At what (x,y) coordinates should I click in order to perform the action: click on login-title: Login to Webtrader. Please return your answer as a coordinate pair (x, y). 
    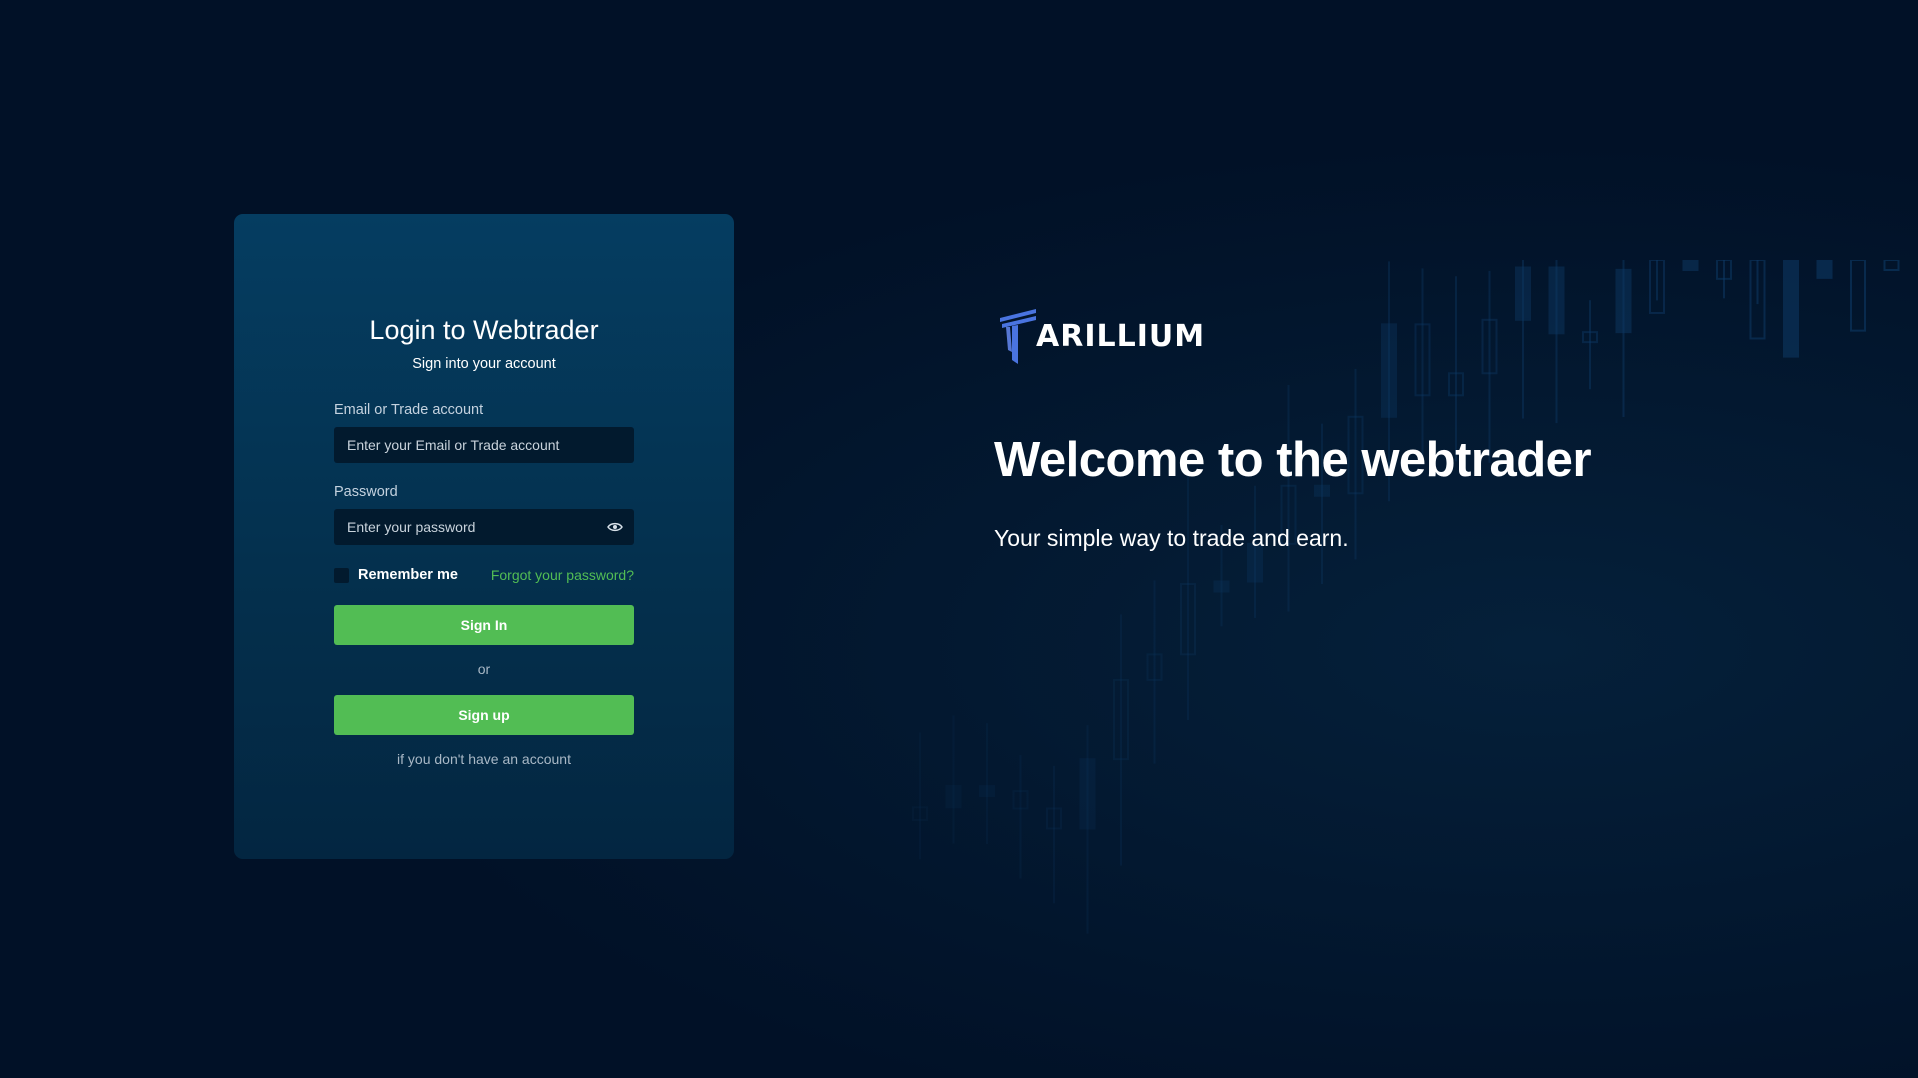
    Looking at the image, I should click on (484, 330).